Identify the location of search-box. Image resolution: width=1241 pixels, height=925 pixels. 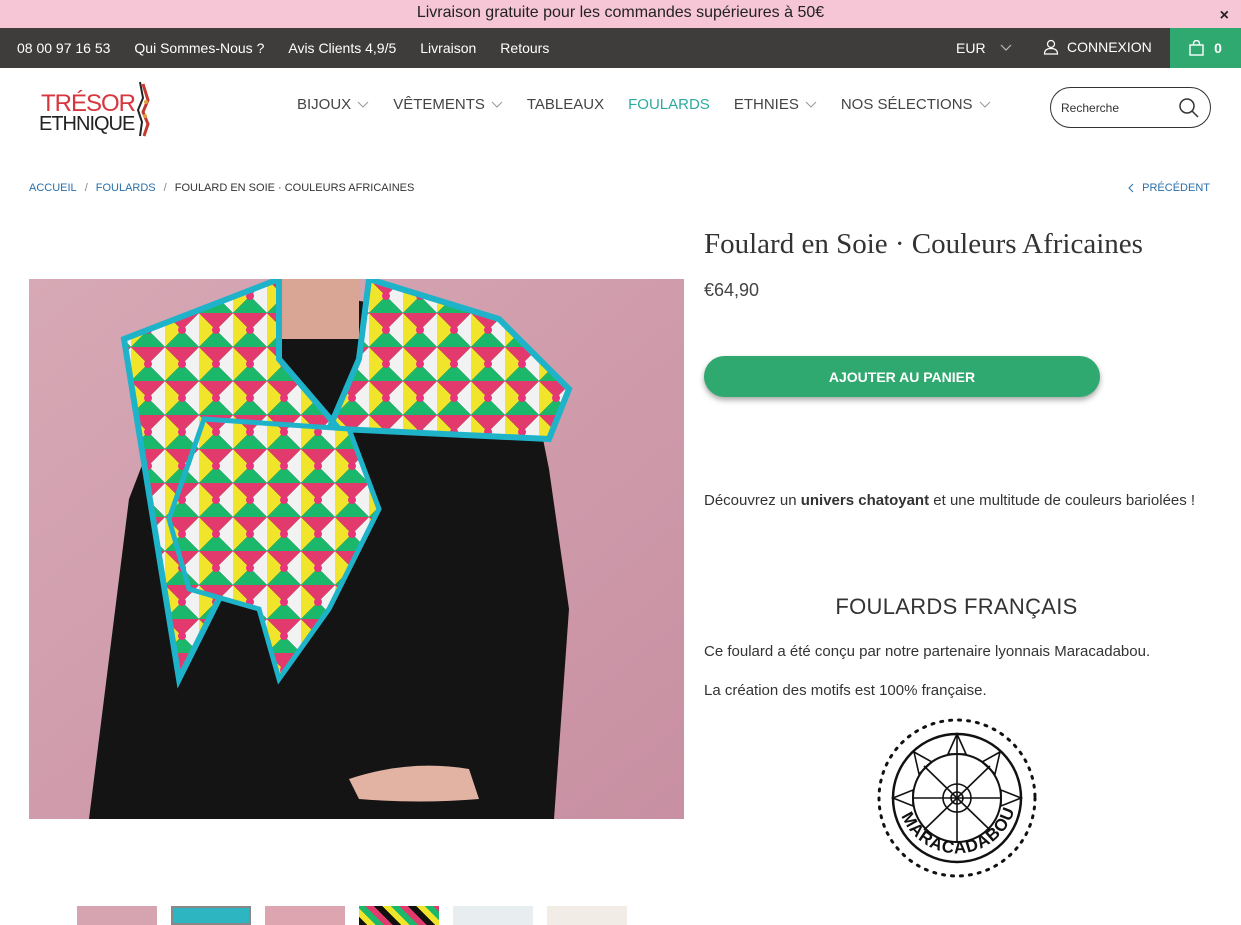
(1130, 107).